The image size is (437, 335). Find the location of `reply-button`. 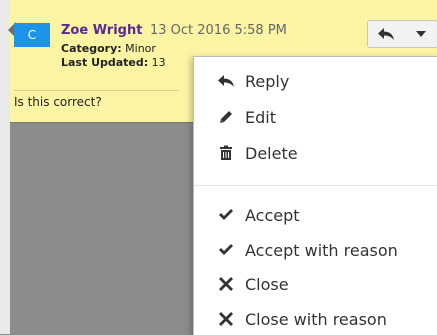

reply-button is located at coordinates (386, 34).